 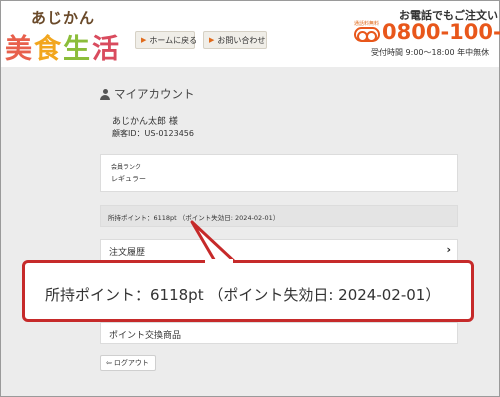 I want to click on logout-button: ⇦ ログアウト, so click(x=128, y=363).